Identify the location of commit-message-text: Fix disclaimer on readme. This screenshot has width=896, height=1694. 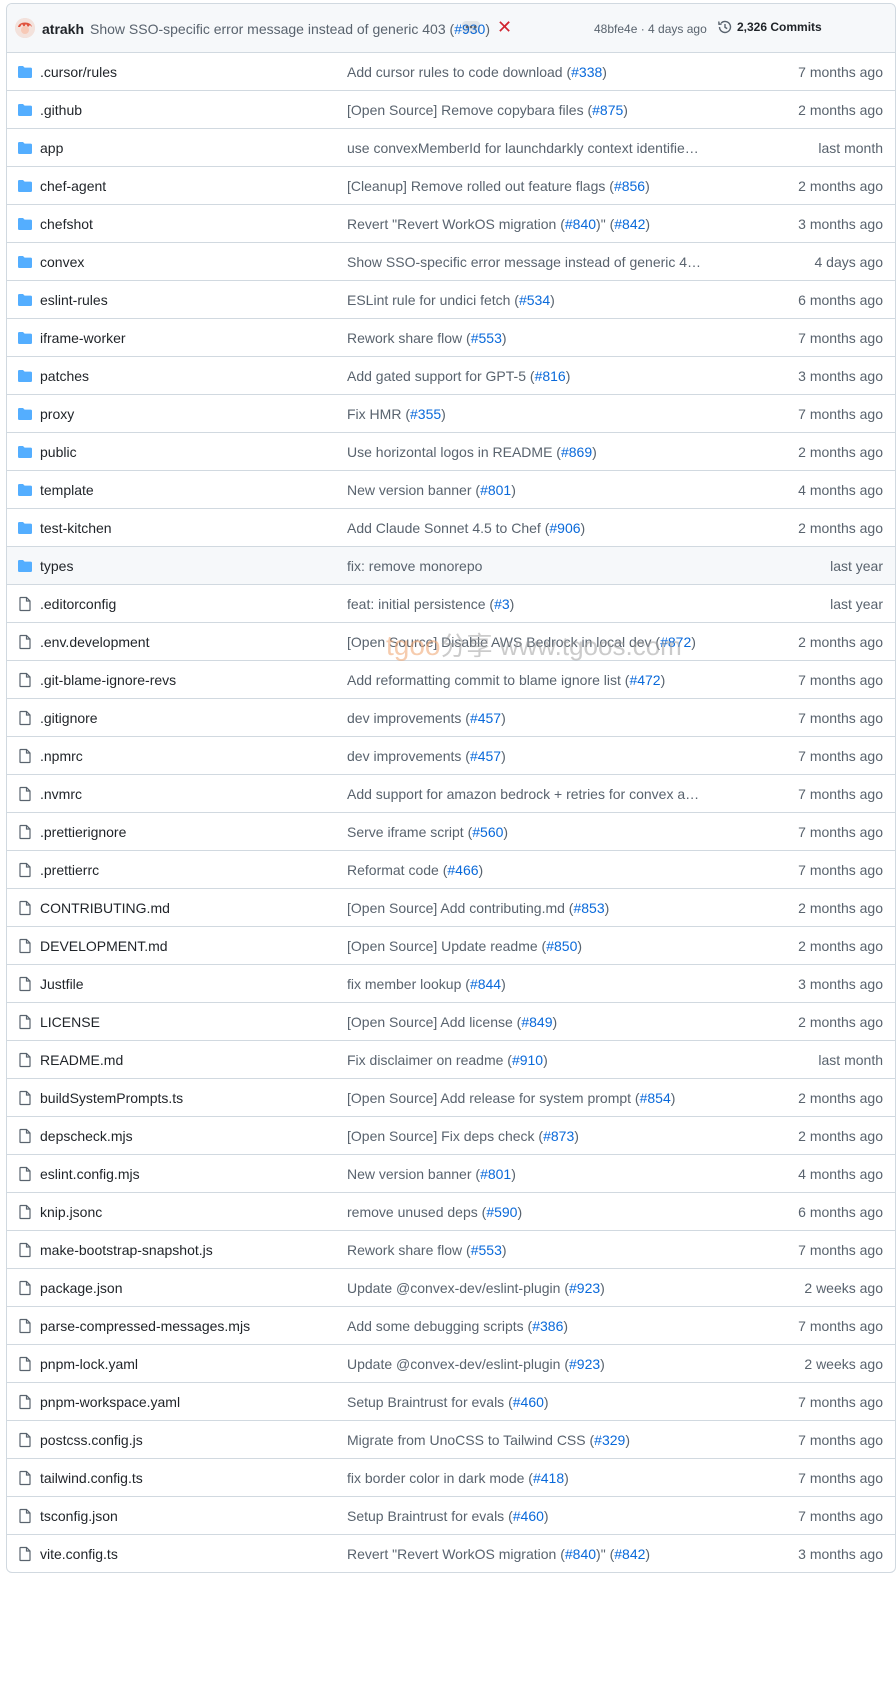
(425, 1060).